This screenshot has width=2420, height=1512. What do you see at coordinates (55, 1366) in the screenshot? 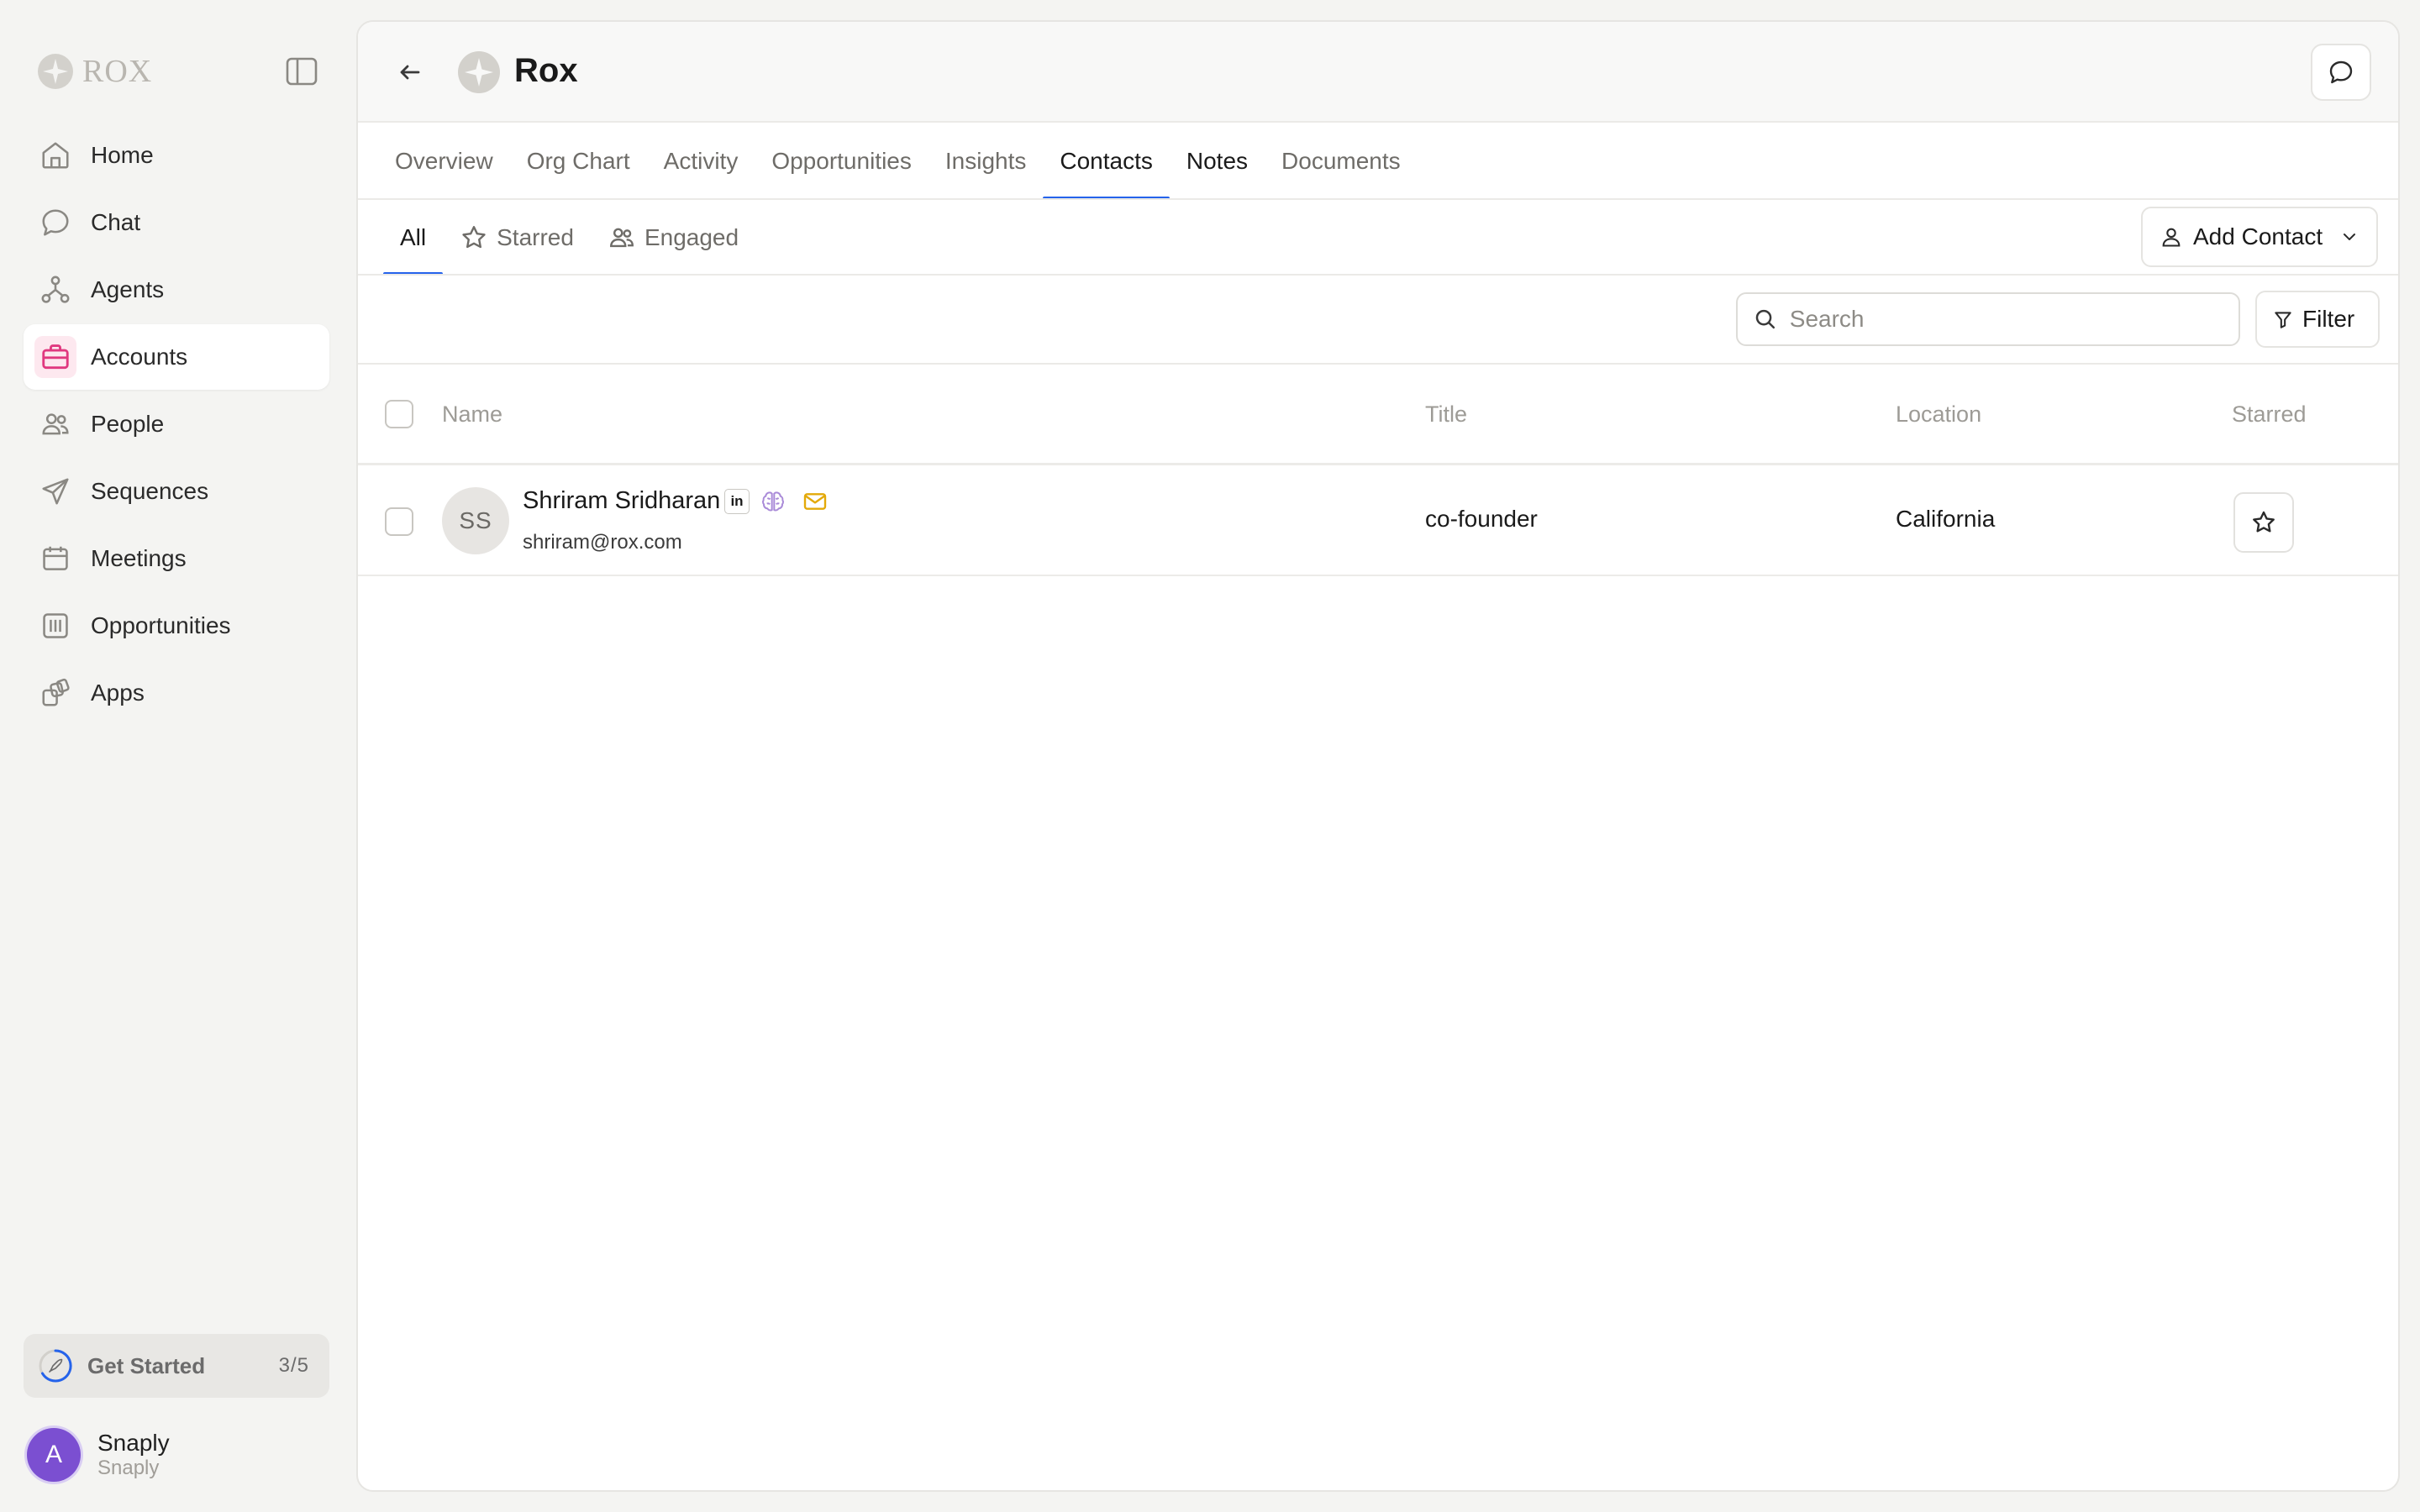
I see `rocket-progress-icon` at bounding box center [55, 1366].